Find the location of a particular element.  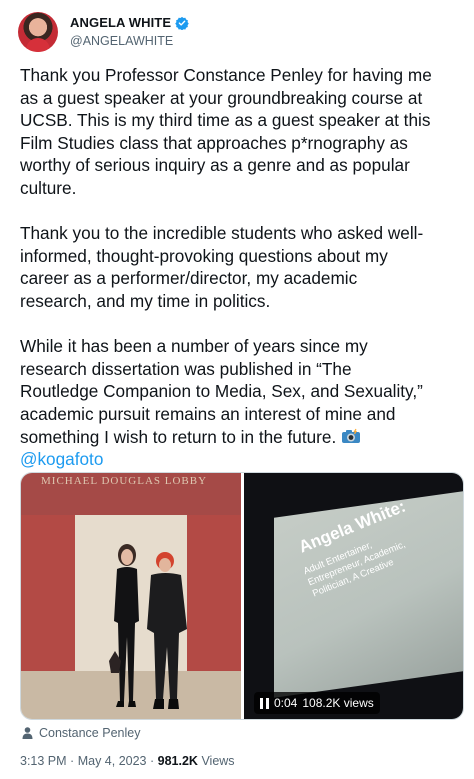

tweet-meta: 3:13 PM · May 4, 2023 · 981.2K Views is located at coordinates (127, 761).